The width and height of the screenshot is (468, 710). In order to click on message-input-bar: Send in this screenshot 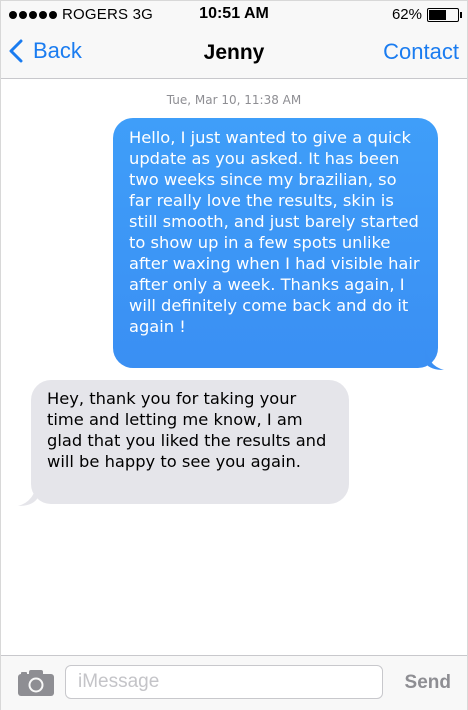, I will do `click(234, 682)`.